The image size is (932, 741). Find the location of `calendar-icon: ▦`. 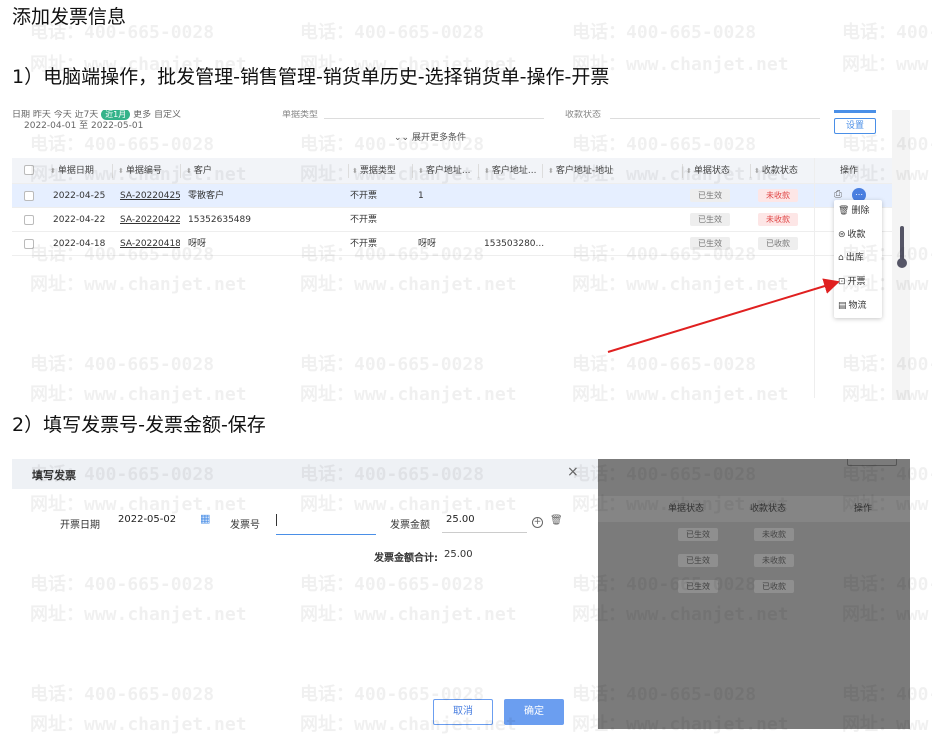

calendar-icon: ▦ is located at coordinates (205, 518).